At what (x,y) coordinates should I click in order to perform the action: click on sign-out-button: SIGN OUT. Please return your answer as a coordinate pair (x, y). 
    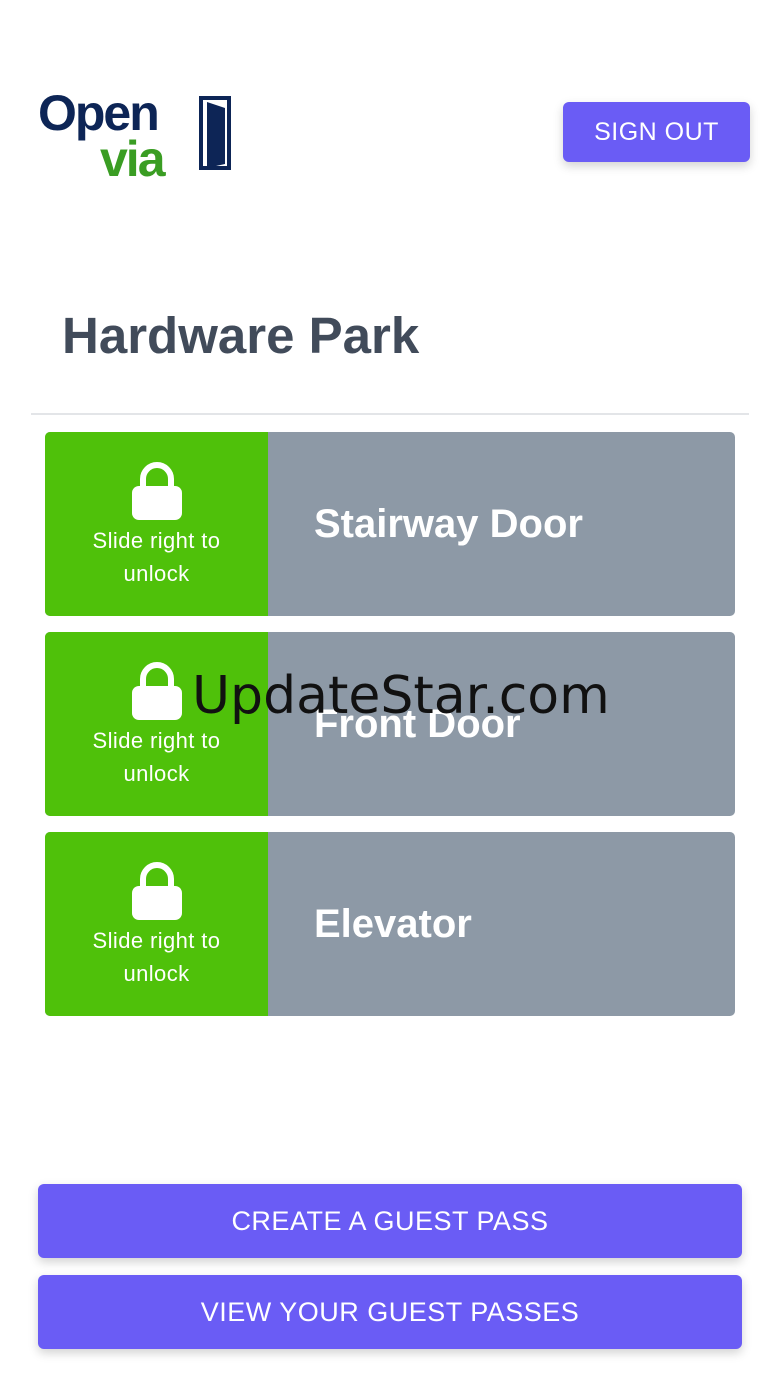
    Looking at the image, I should click on (656, 132).